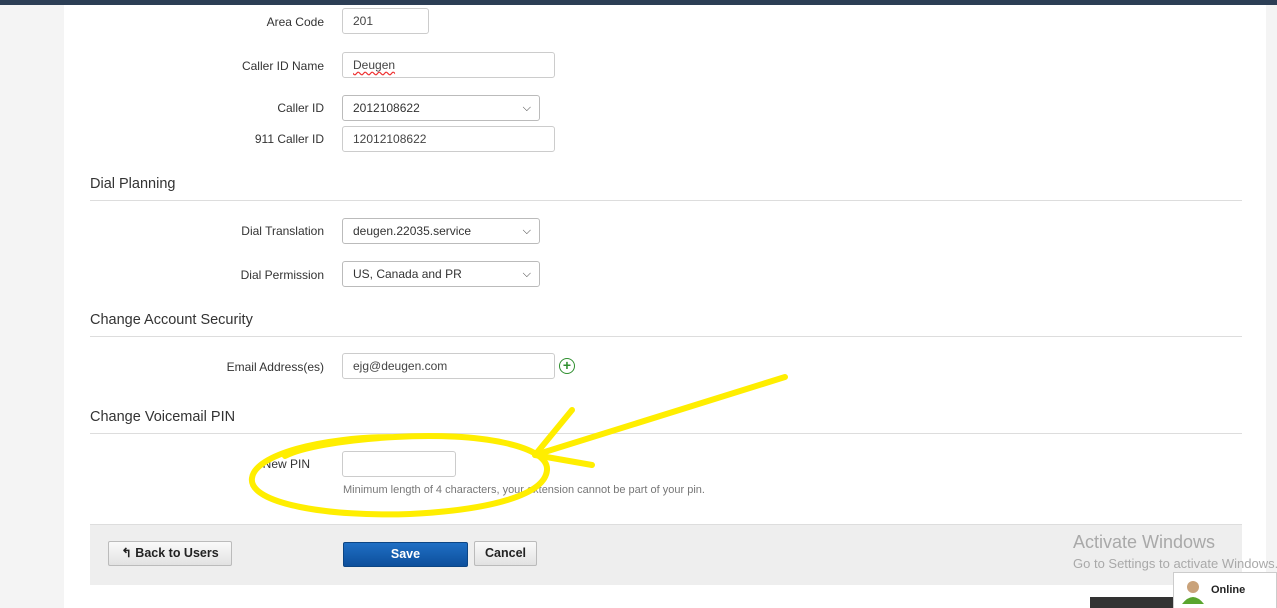  Describe the element at coordinates (385, 21) in the screenshot. I see `area-code-input: 201` at that location.